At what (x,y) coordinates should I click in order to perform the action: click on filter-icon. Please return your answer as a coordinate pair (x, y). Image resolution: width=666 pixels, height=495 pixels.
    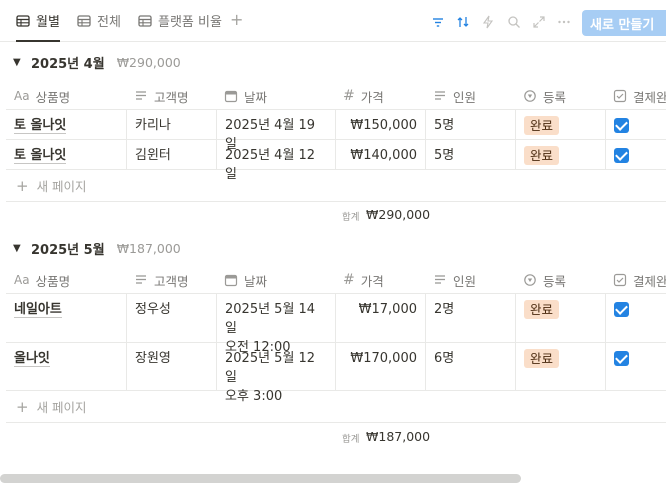
    Looking at the image, I should click on (438, 22).